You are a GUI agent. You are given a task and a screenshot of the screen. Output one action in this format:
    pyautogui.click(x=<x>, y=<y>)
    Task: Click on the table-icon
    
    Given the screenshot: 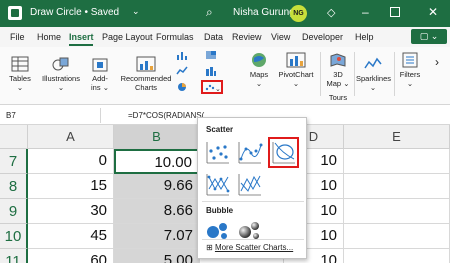 What is the action you would take?
    pyautogui.click(x=20, y=64)
    